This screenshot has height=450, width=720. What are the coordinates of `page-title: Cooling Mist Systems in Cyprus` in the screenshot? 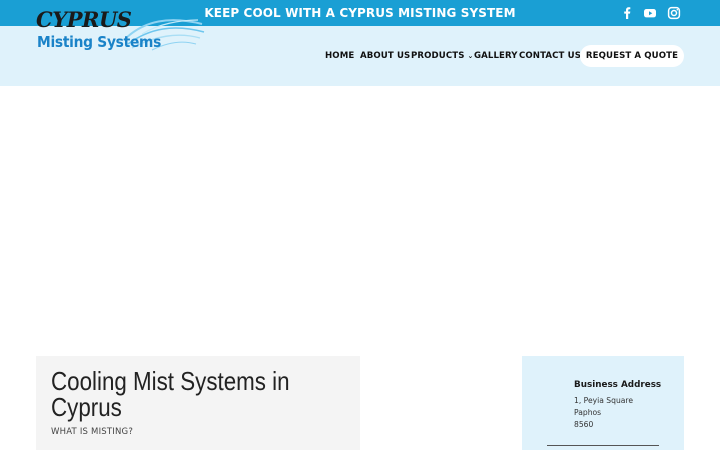 It's located at (170, 394).